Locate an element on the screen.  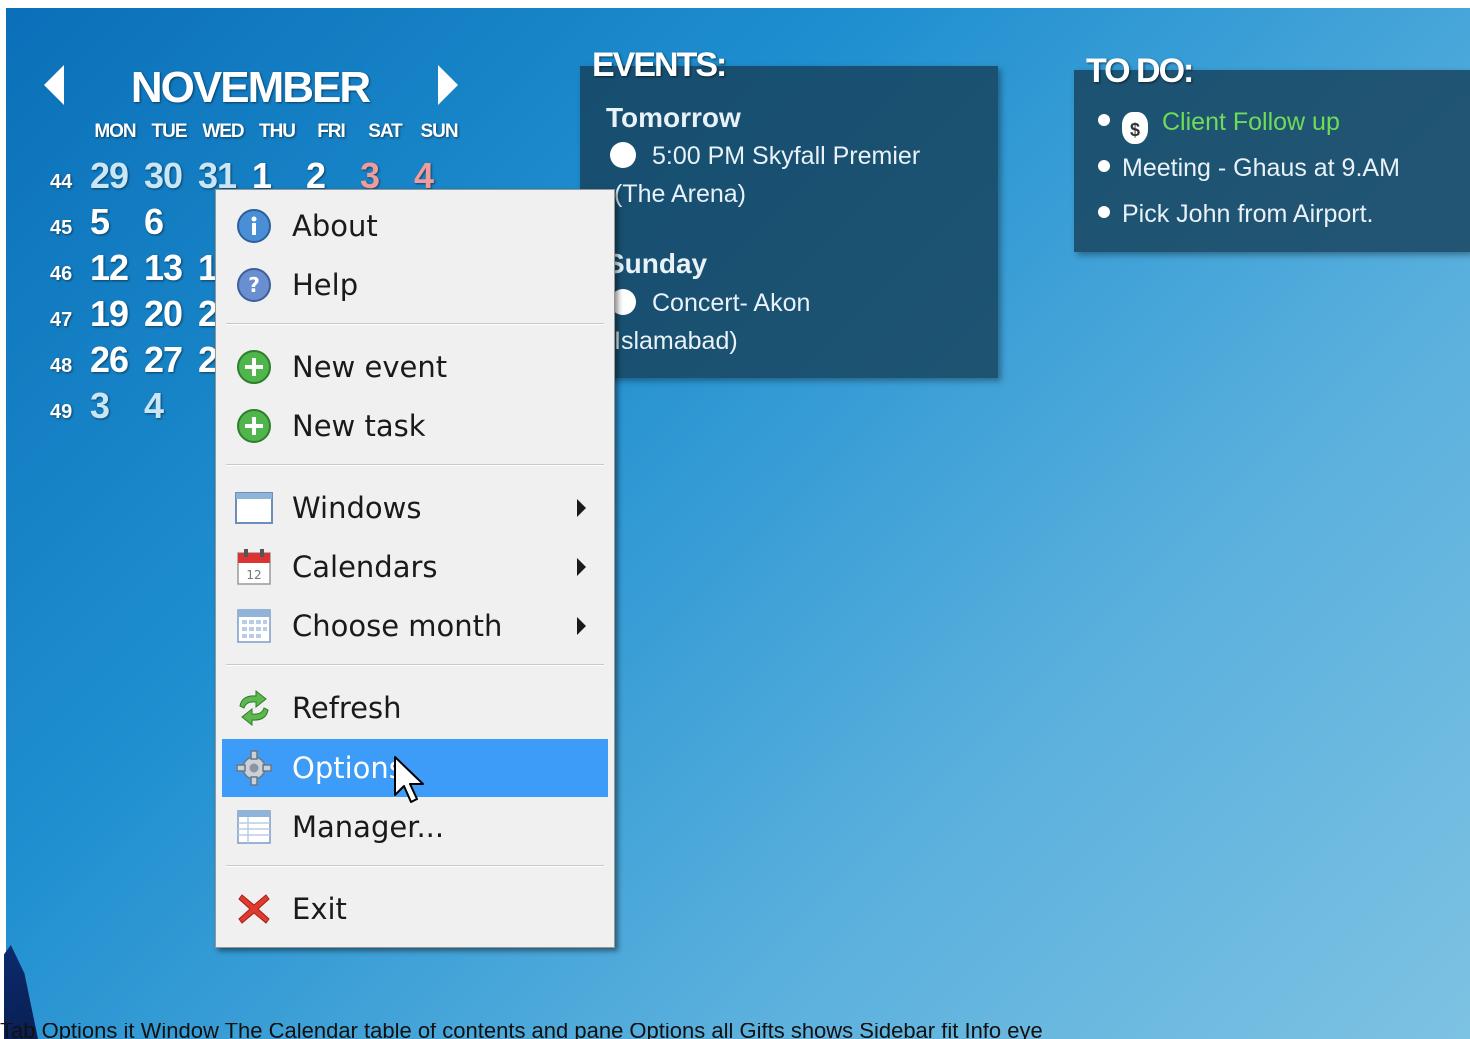
calendar-icon: 12 is located at coordinates (254, 567).